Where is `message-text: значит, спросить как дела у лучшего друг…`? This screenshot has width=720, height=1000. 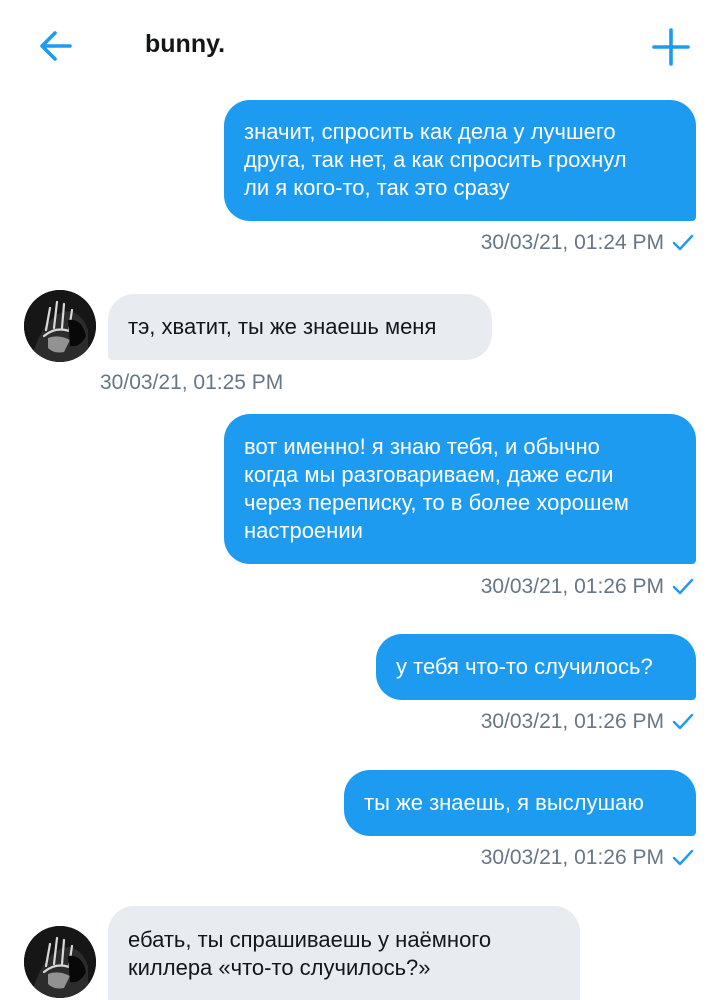 message-text: значит, спросить как дела у лучшего друг… is located at coordinates (435, 159).